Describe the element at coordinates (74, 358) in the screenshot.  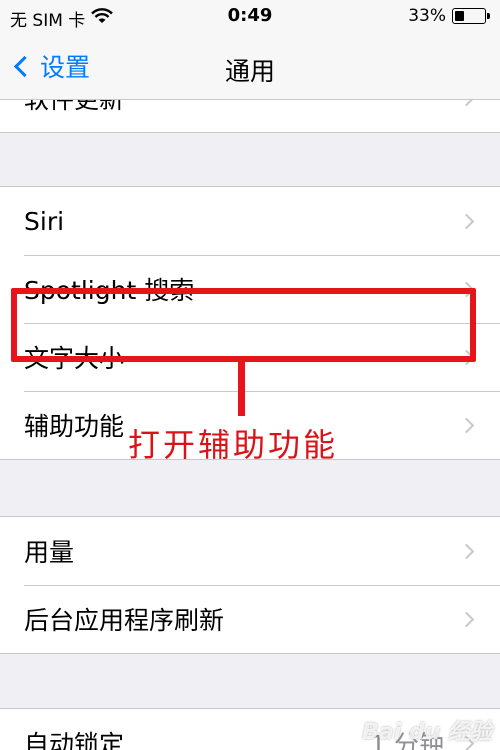
I see `row-label: 文字大小` at that location.